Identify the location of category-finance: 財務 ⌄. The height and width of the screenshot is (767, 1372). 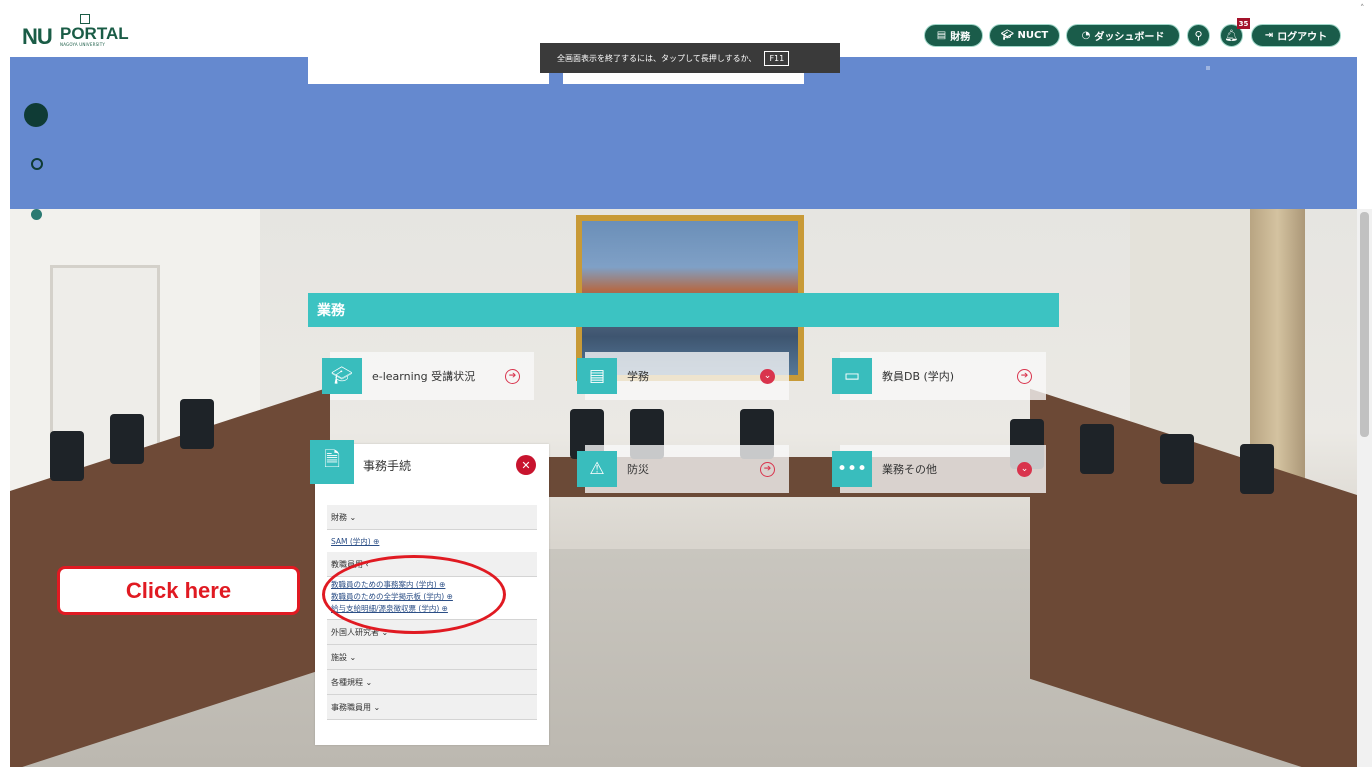
(432, 517).